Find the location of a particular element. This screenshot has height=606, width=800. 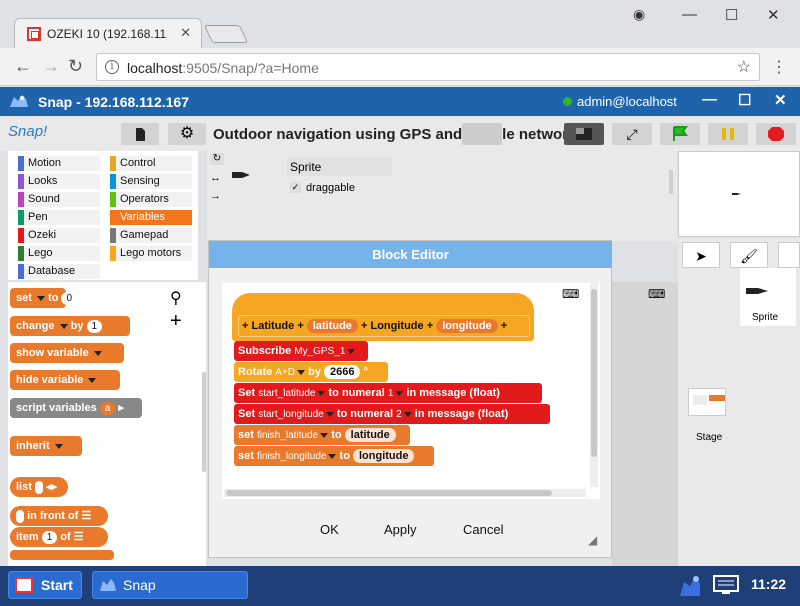

param-latitude: latitude is located at coordinates (332, 326).